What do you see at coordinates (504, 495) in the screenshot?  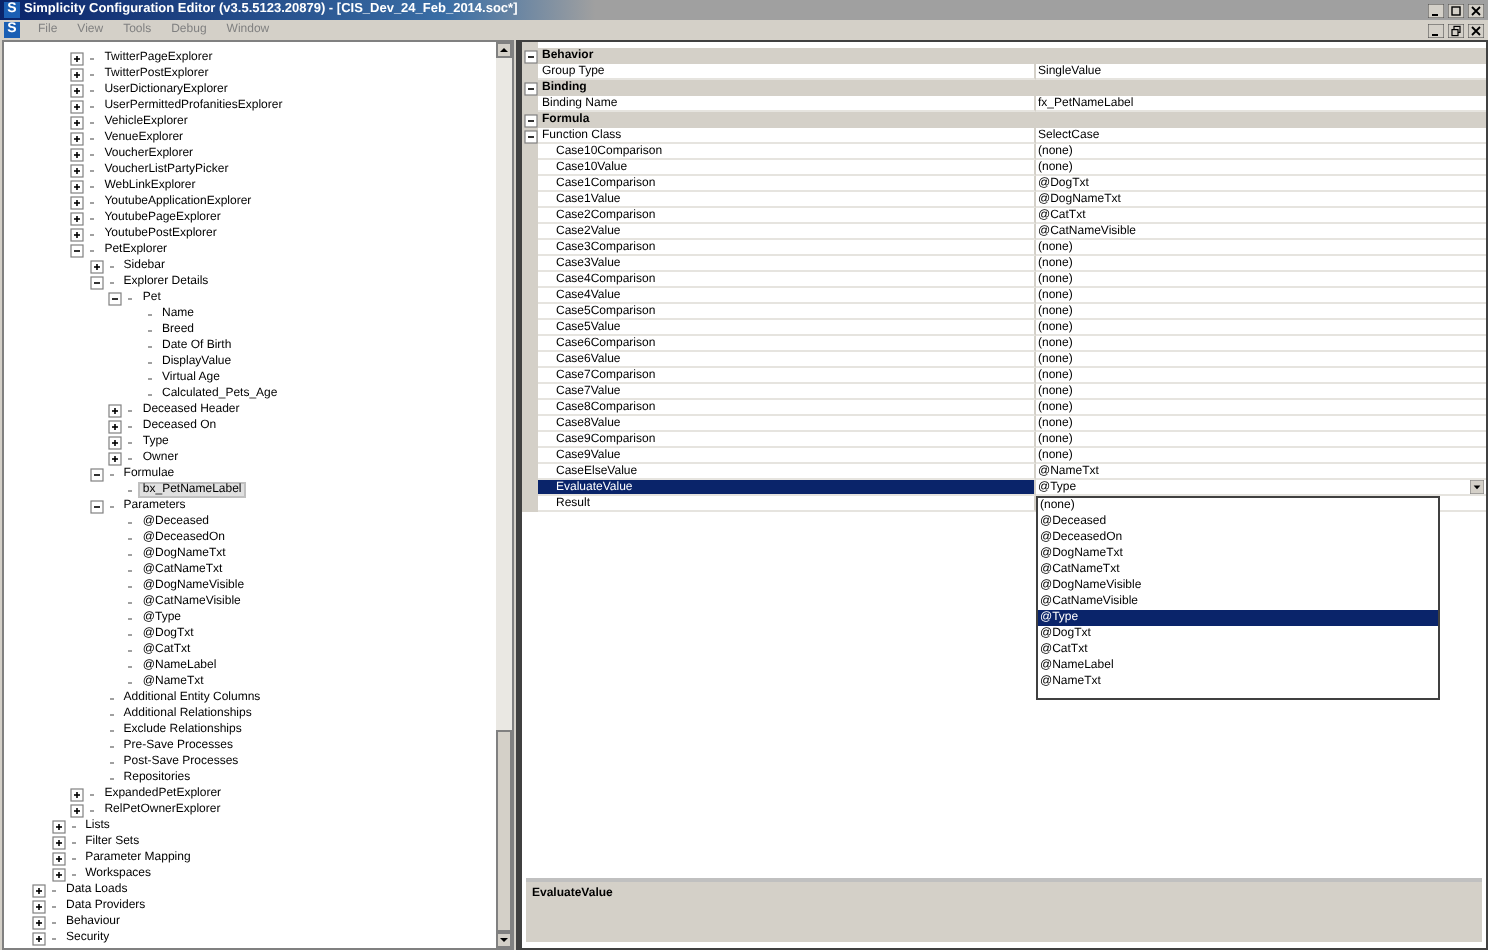 I see `scrollbar` at bounding box center [504, 495].